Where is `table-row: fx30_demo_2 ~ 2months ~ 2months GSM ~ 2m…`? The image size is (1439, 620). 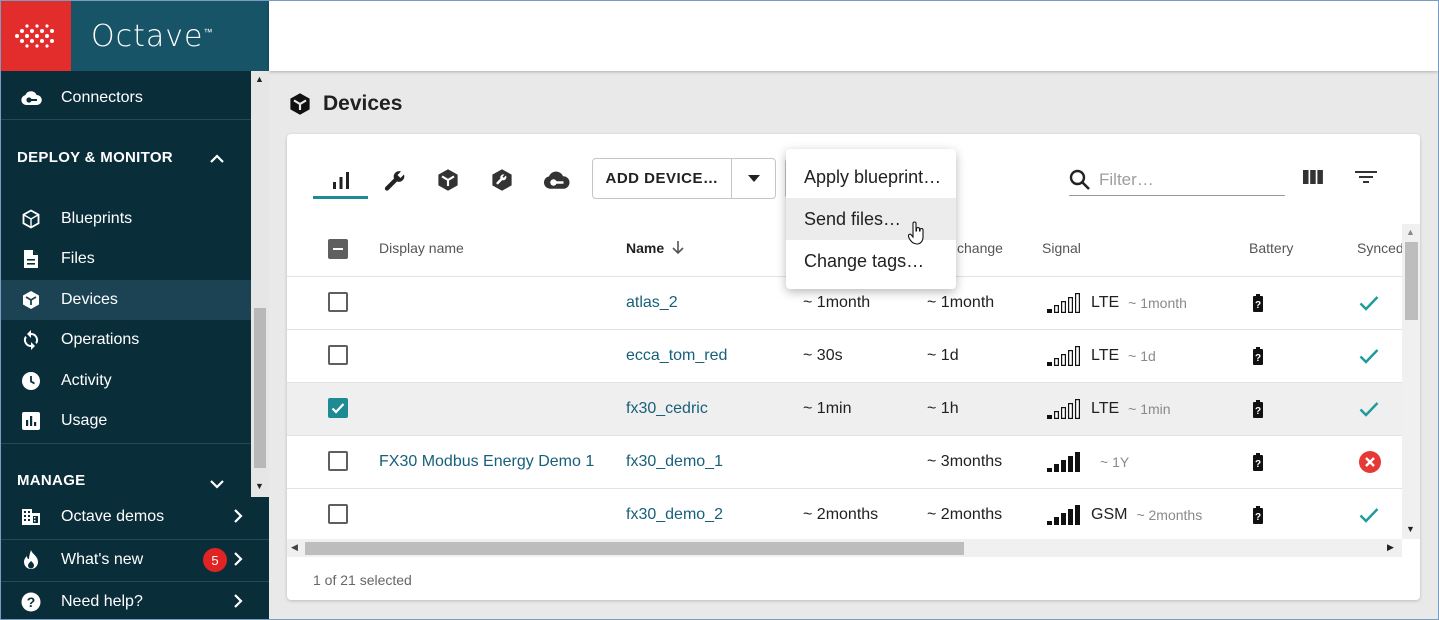 table-row: fx30_demo_2 ~ 2months ~ 2months GSM ~ 2m… is located at coordinates (844, 514).